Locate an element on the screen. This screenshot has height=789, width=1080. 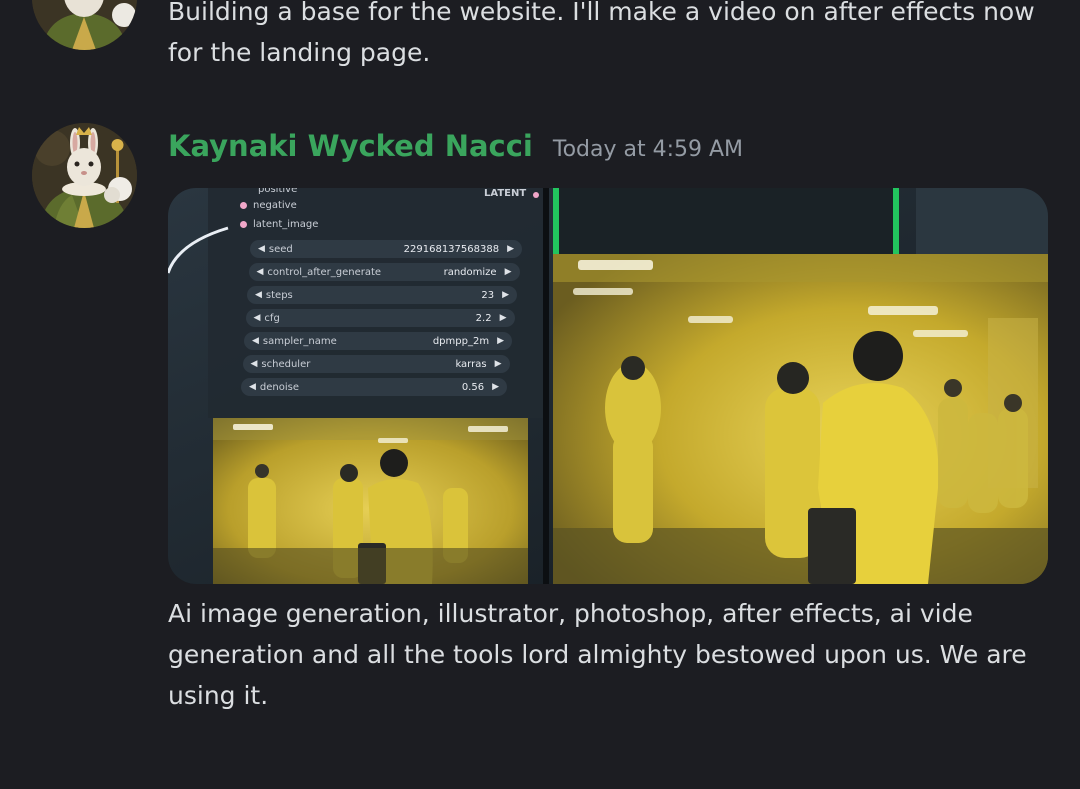
avatar-previous-message is located at coordinates (84, 25).